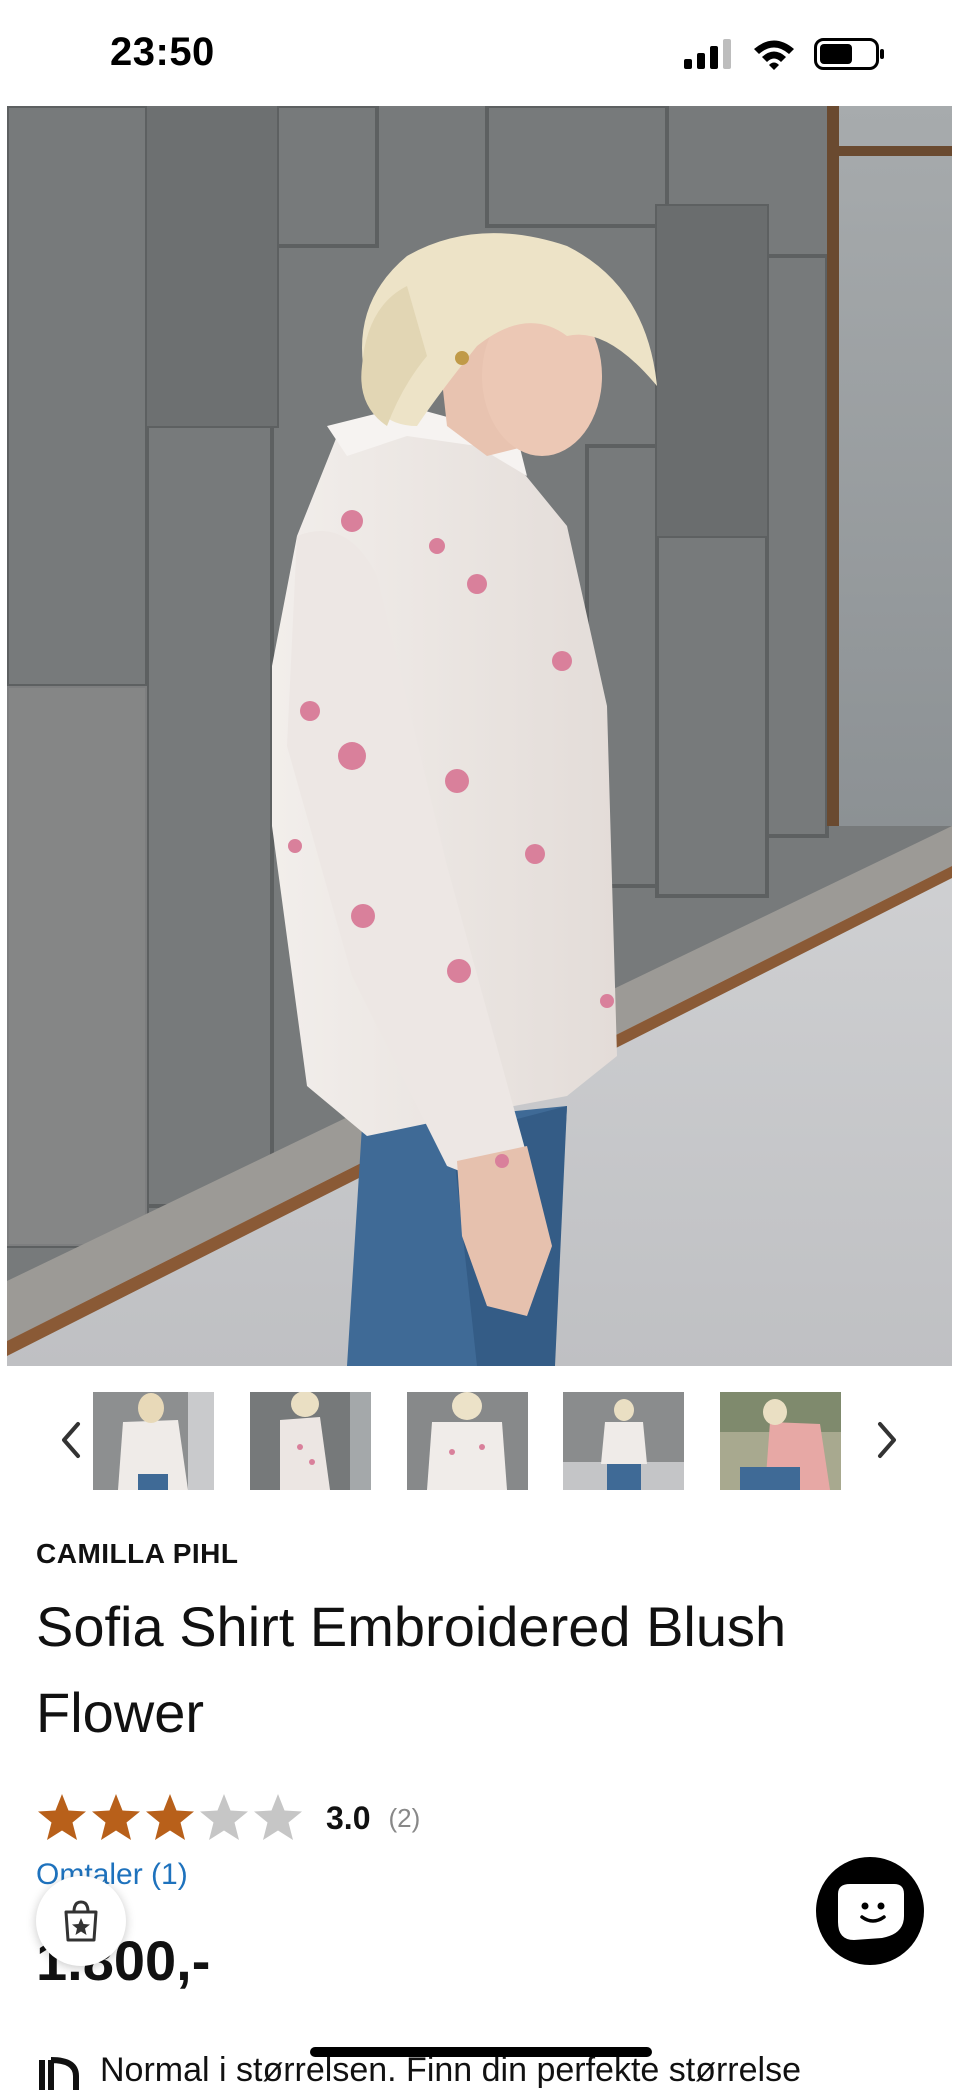  Describe the element at coordinates (70, 1440) in the screenshot. I see `chevron-left-icon` at that location.